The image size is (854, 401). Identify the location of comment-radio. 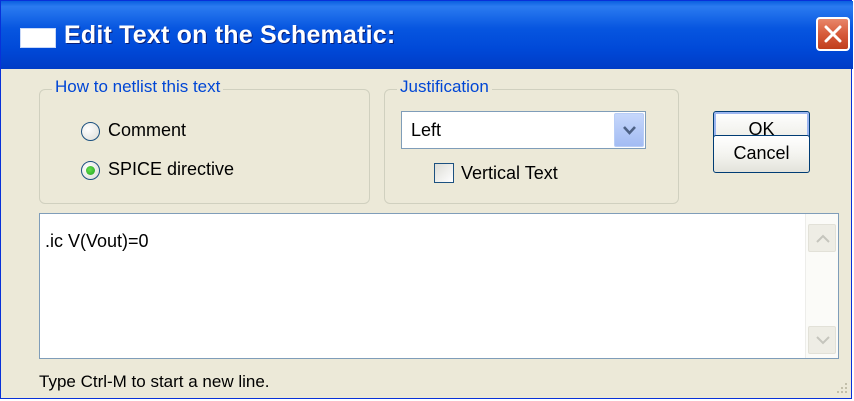
(90, 131).